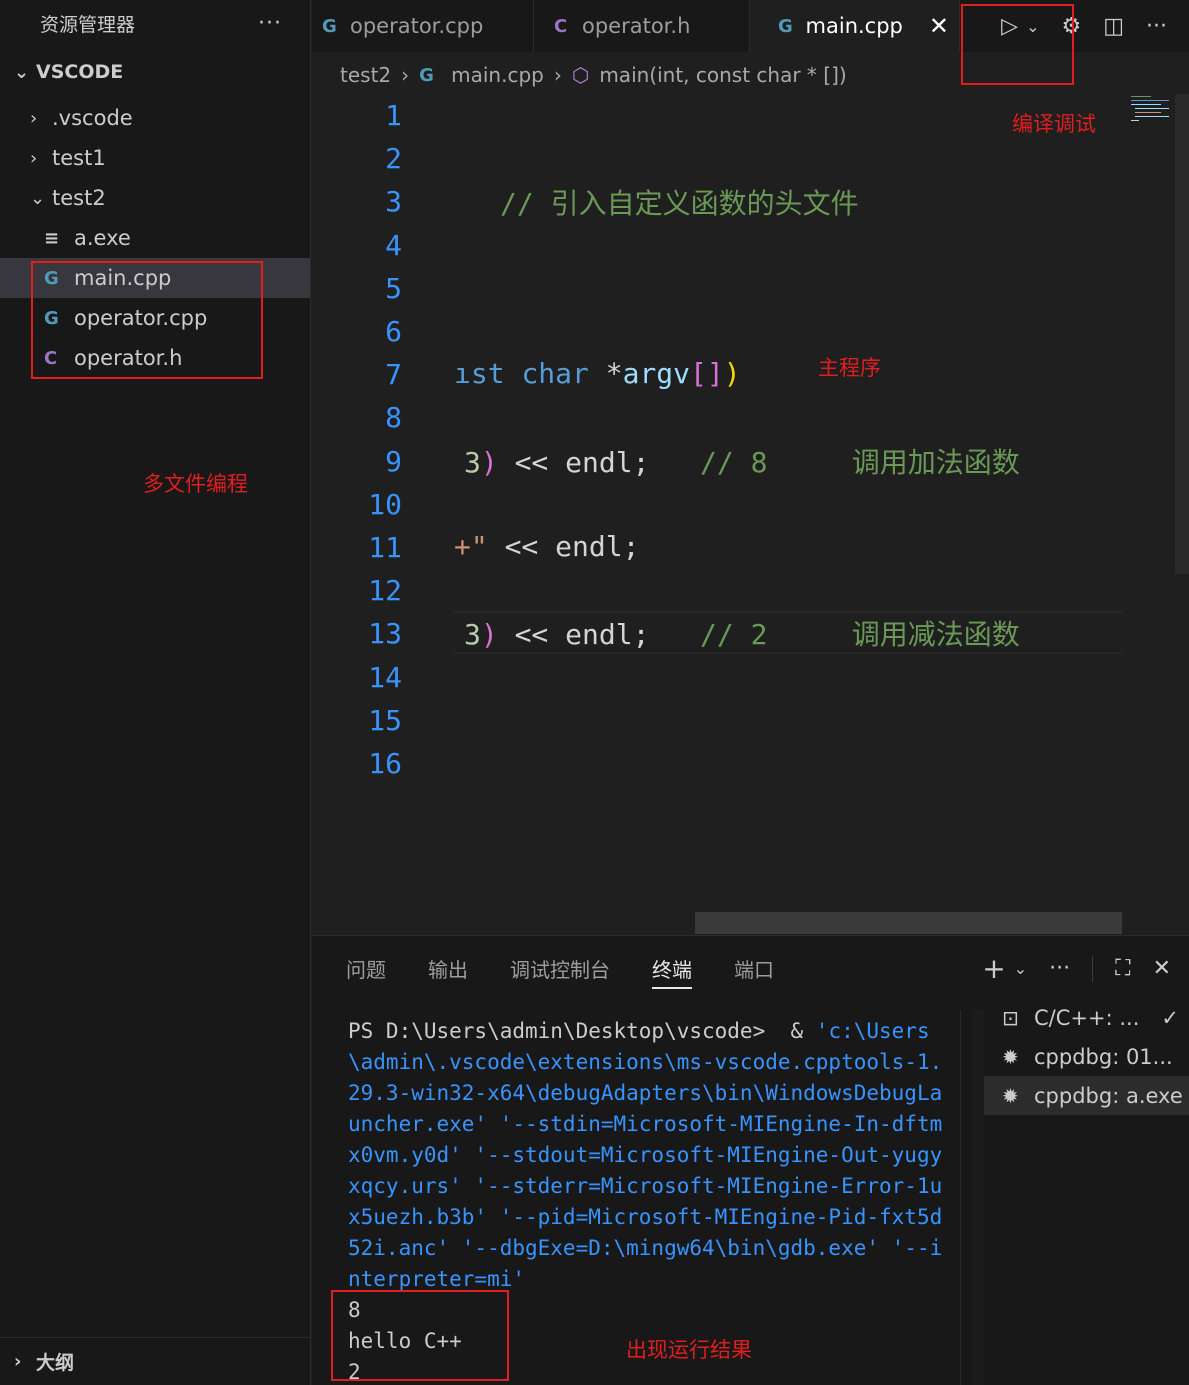 The image size is (1189, 1385). I want to click on code-comment: // 引入自定义函数的头文件, so click(679, 203).